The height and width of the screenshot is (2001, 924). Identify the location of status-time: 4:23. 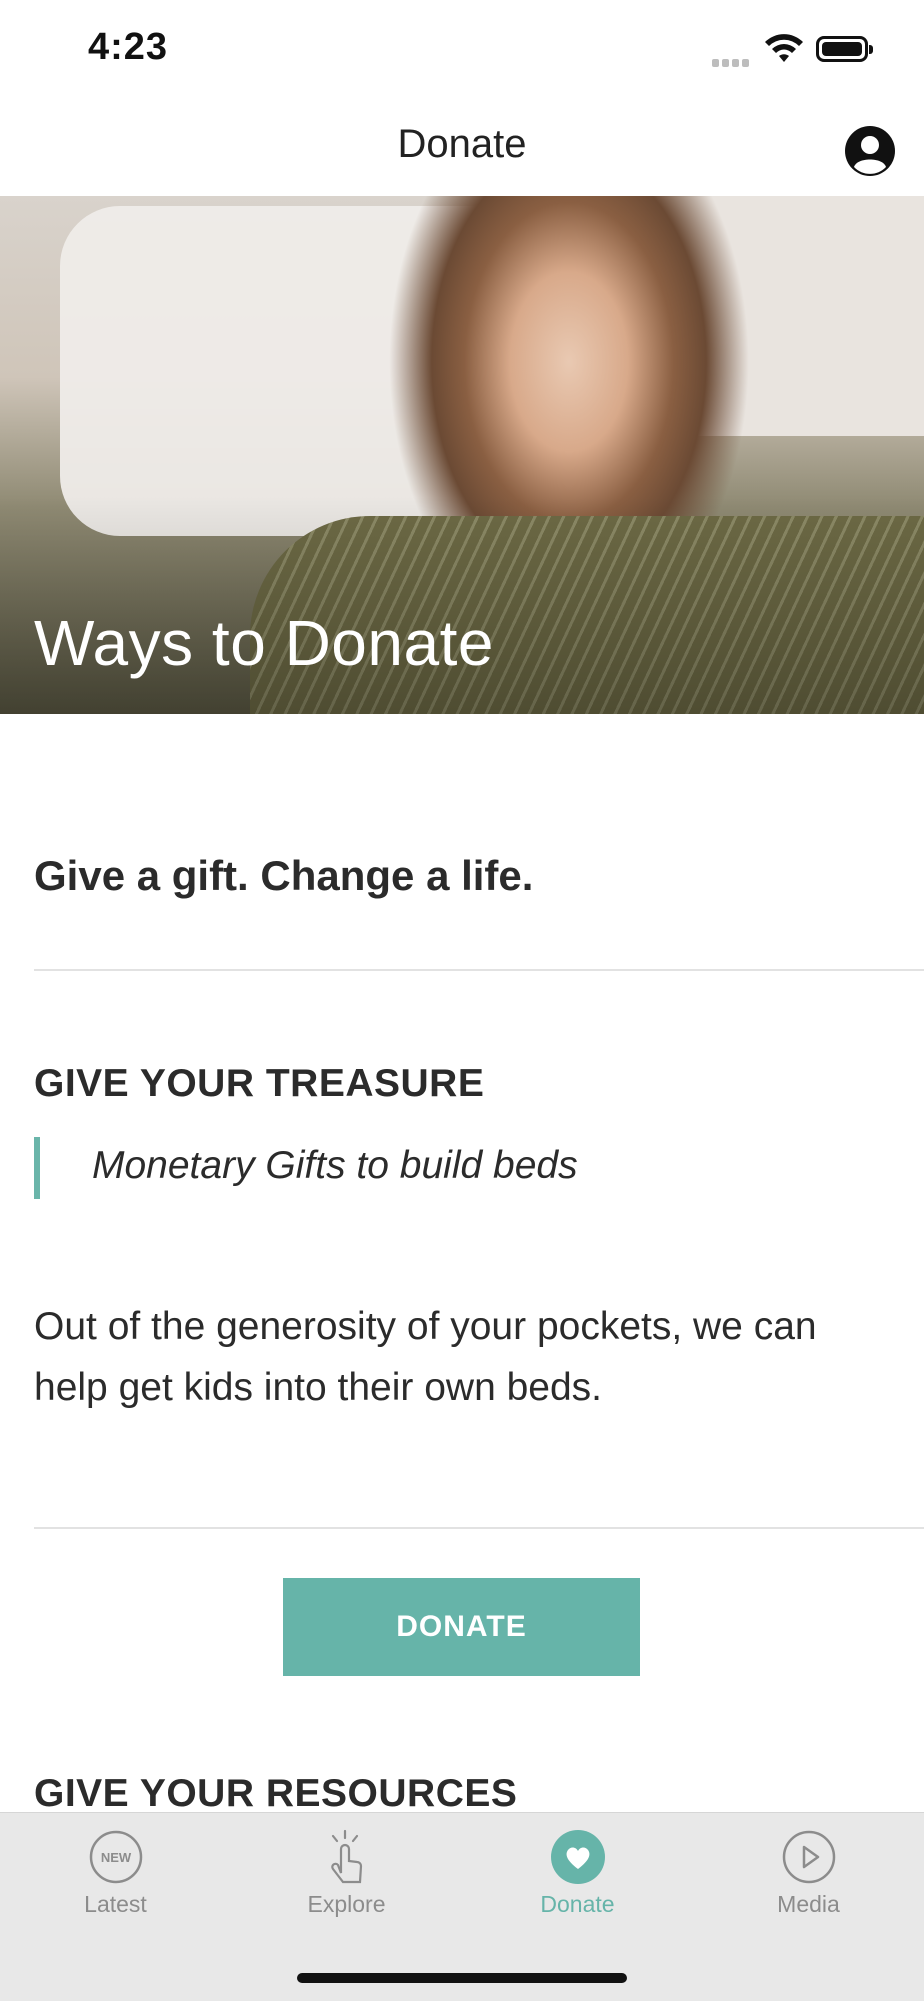
(128, 47).